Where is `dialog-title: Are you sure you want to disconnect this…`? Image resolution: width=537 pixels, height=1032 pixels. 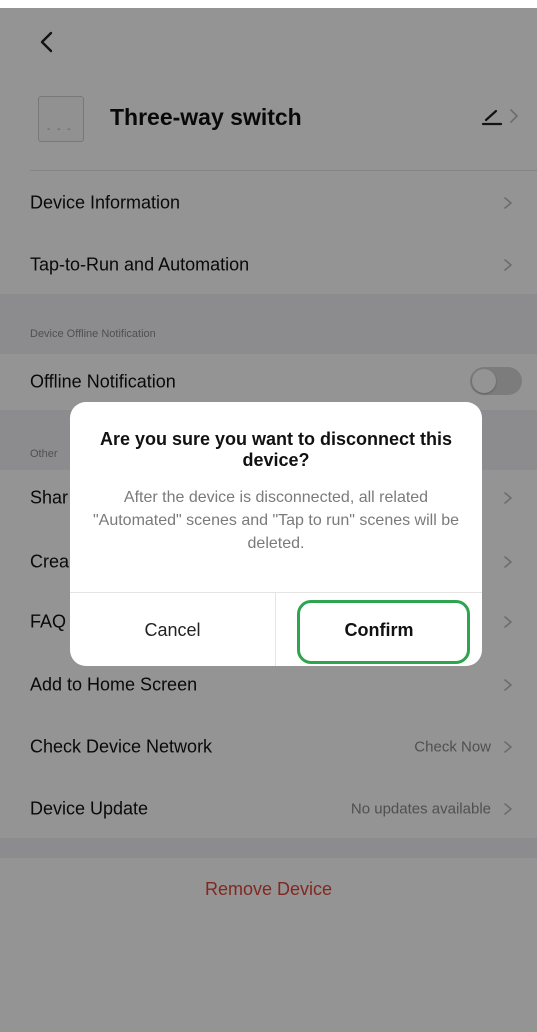
dialog-title: Are you sure you want to disconnect this… is located at coordinates (276, 449).